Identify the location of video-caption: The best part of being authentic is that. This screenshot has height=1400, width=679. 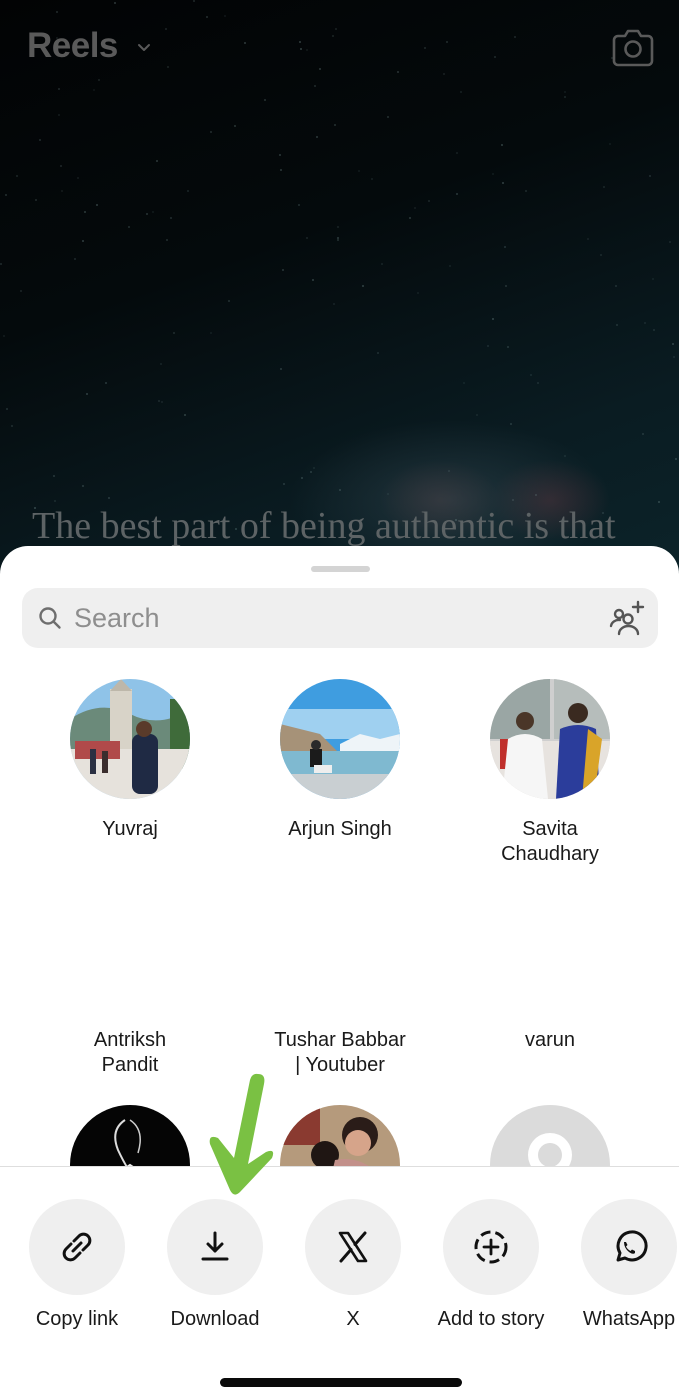
(324, 526).